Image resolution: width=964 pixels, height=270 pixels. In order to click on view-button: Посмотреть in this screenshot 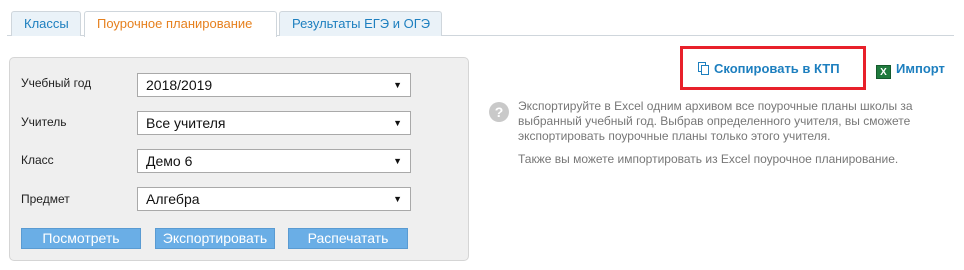, I will do `click(81, 238)`.